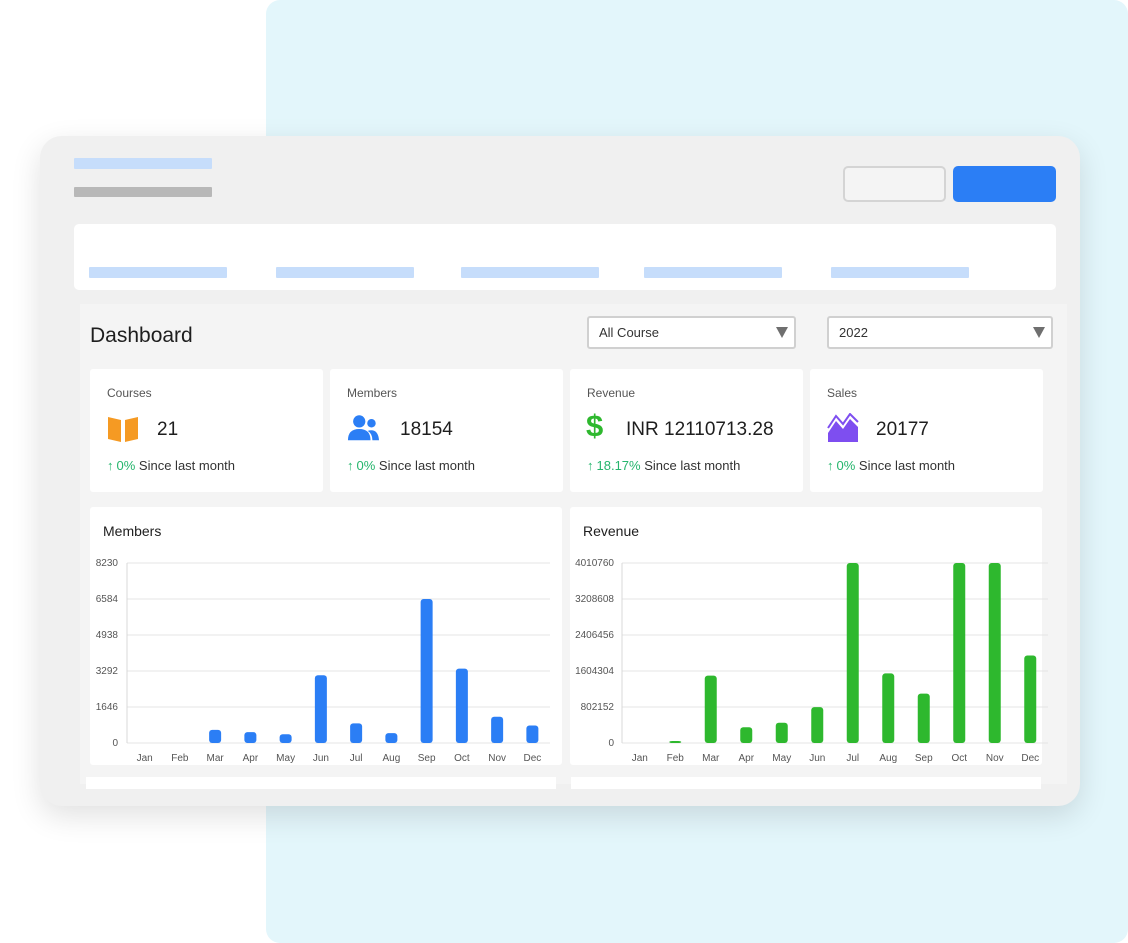 Image resolution: width=1128 pixels, height=943 pixels. I want to click on year-filter-select: 2022, so click(940, 332).